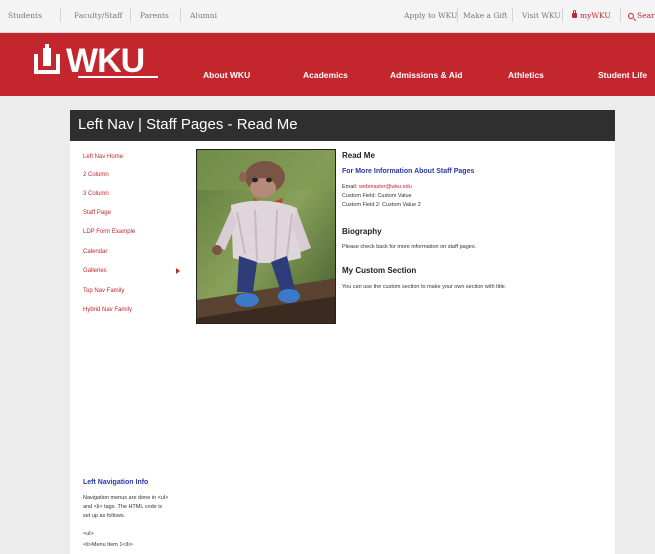 The image size is (655, 554). Describe the element at coordinates (126, 498) in the screenshot. I see `navinfo-line: Navigation menus are done in <ul>` at that location.